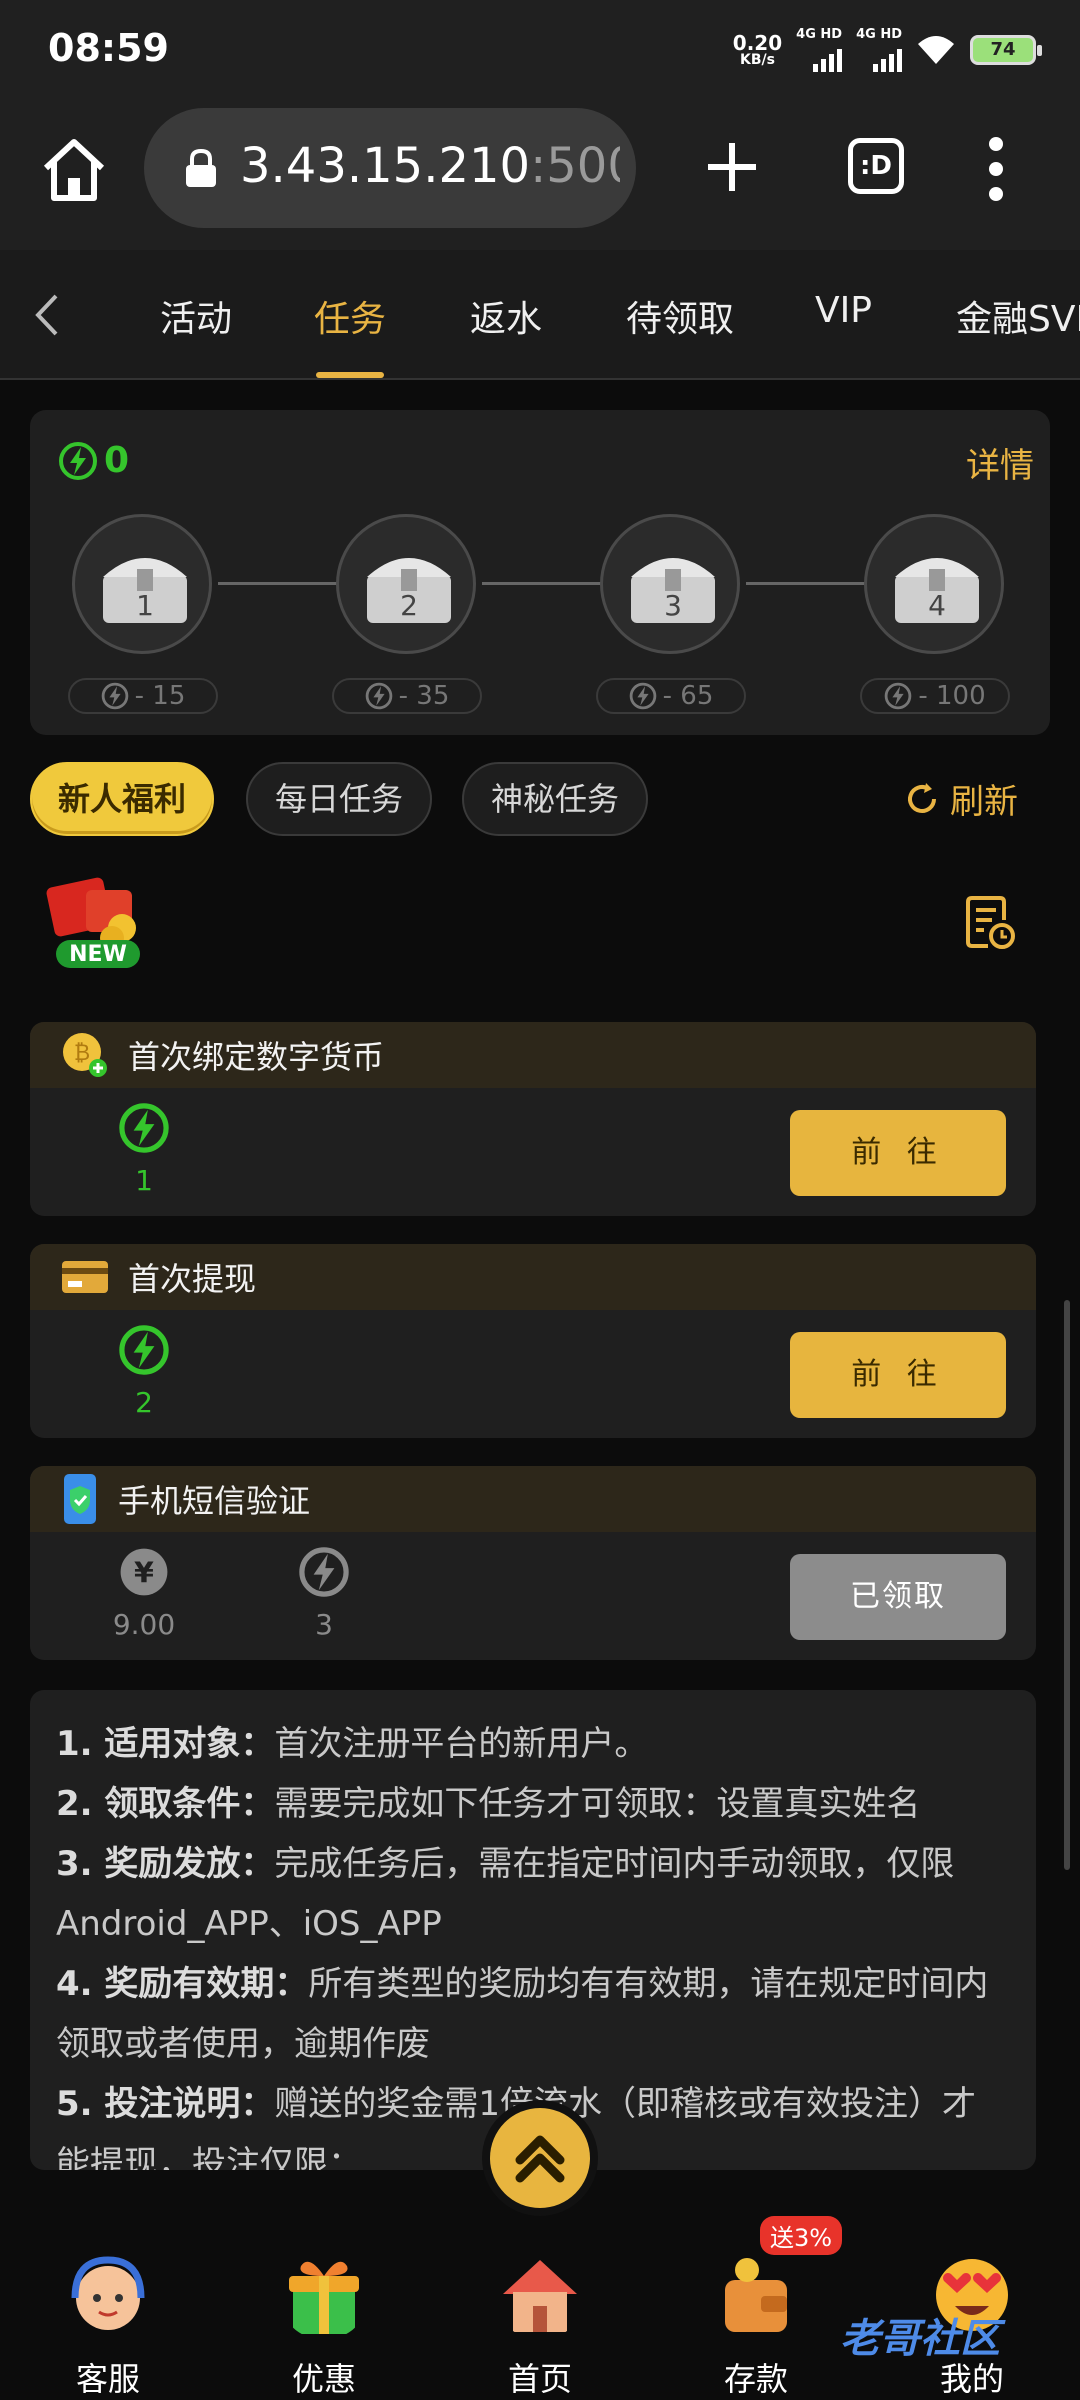 The image size is (1080, 2400). I want to click on battery-icon: 74, so click(1006, 50).